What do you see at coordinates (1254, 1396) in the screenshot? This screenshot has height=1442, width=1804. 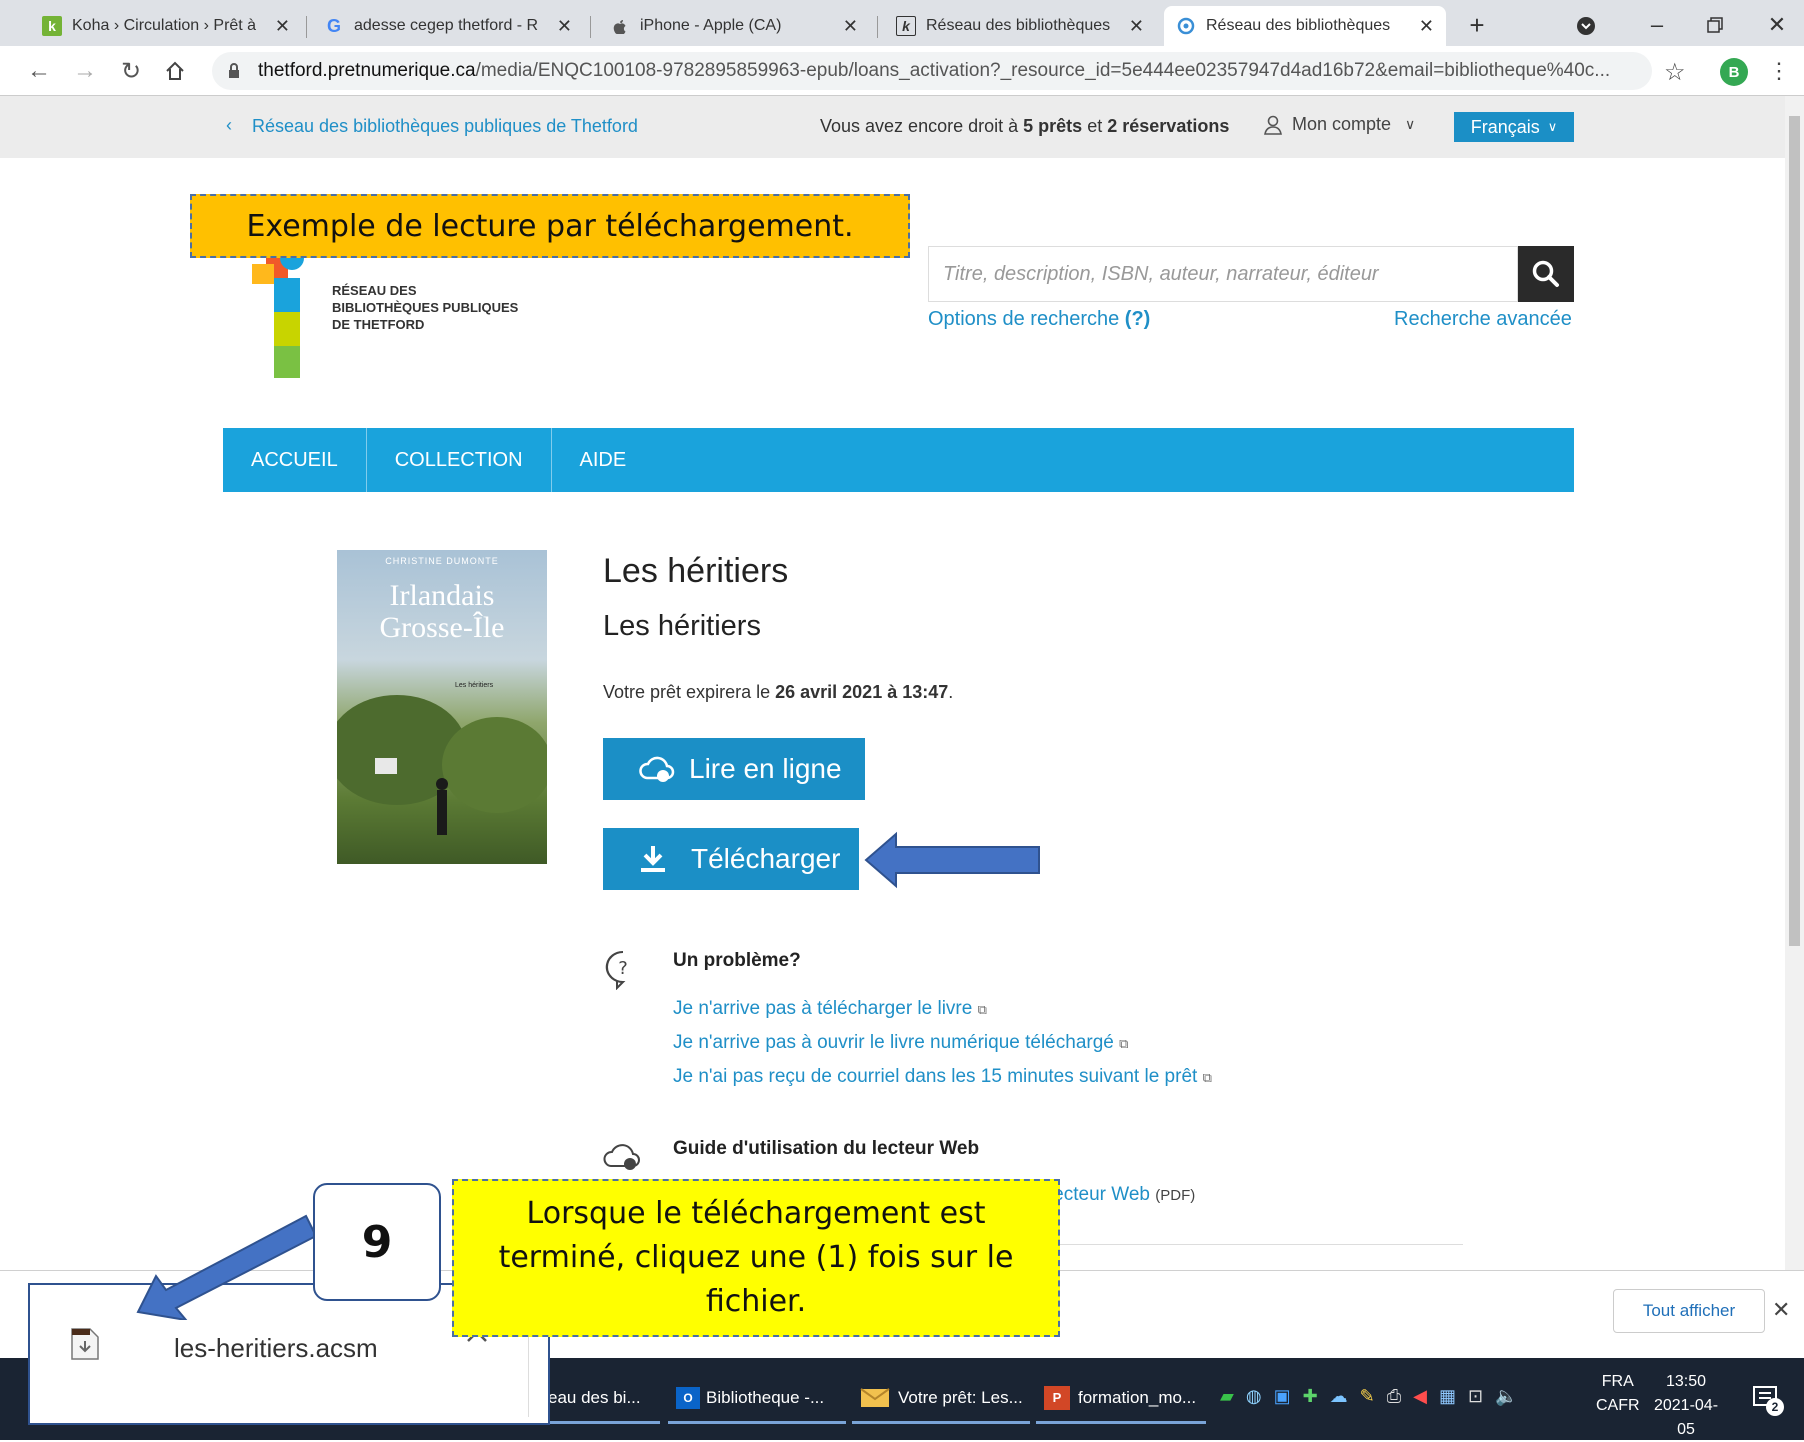 I see `tray-network-globe-icon: ◍` at bounding box center [1254, 1396].